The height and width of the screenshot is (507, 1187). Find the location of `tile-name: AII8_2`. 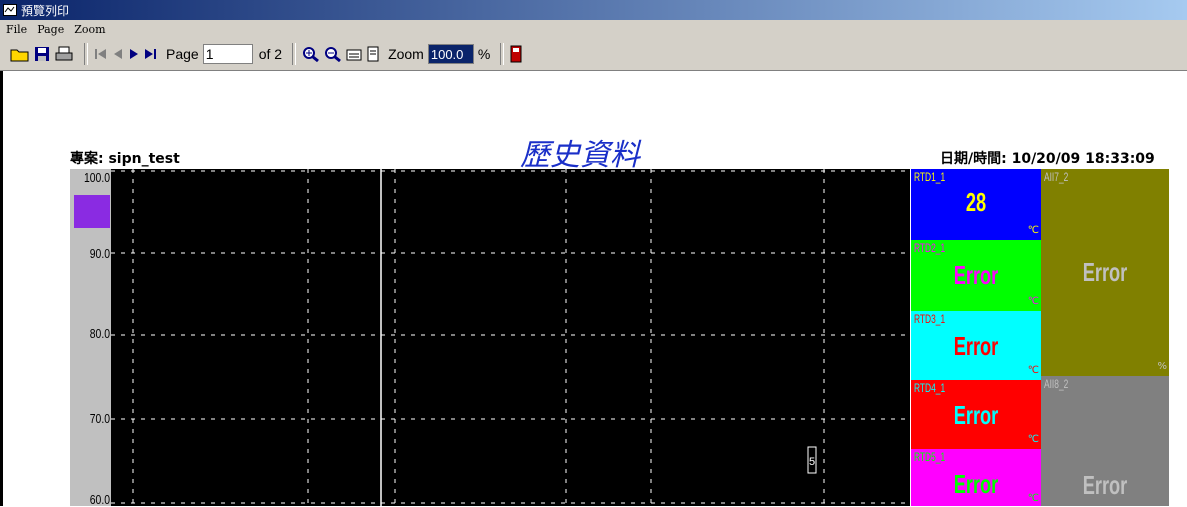

tile-name: AII8_2 is located at coordinates (1056, 384).